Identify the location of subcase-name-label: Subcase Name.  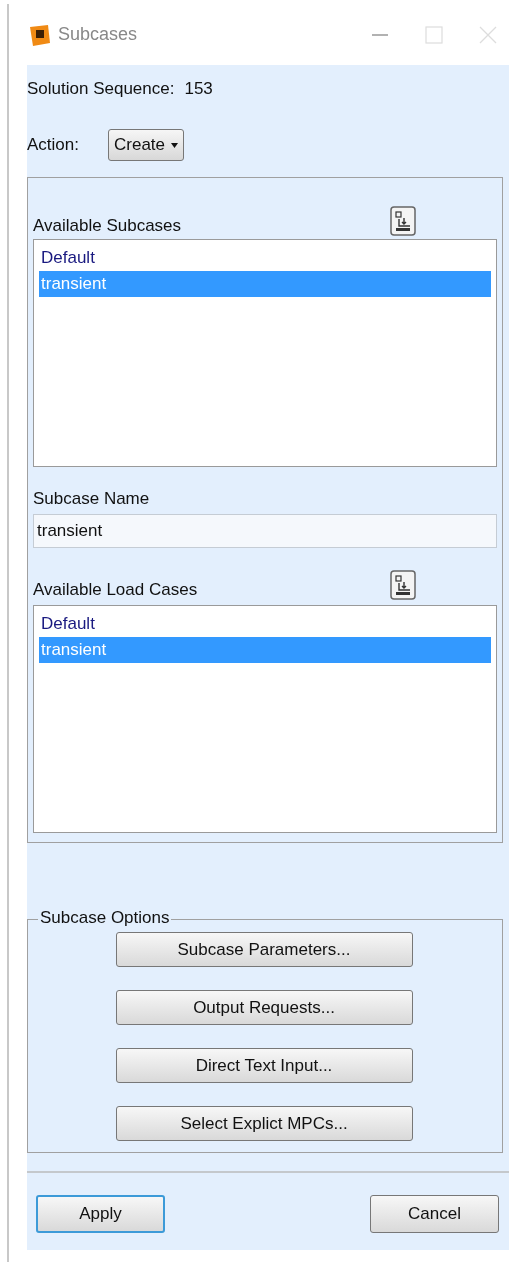
(91, 499).